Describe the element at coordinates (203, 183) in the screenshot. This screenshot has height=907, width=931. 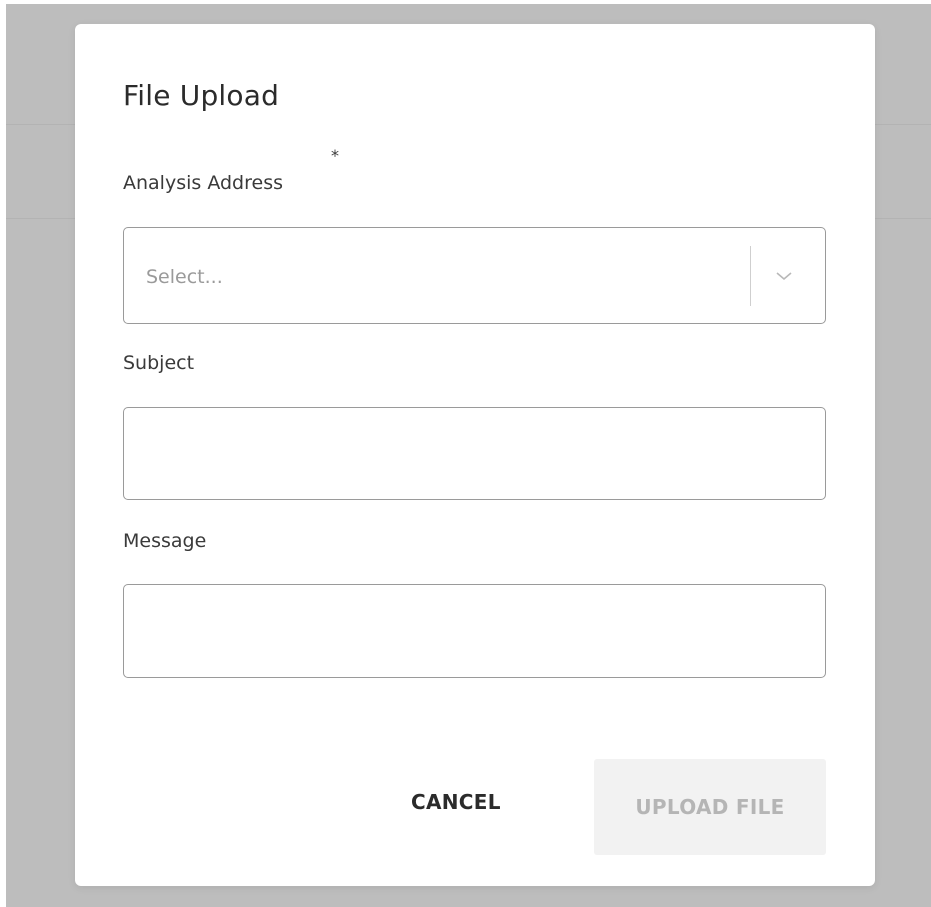
I see `analysis-address-label: Analysis Address` at that location.